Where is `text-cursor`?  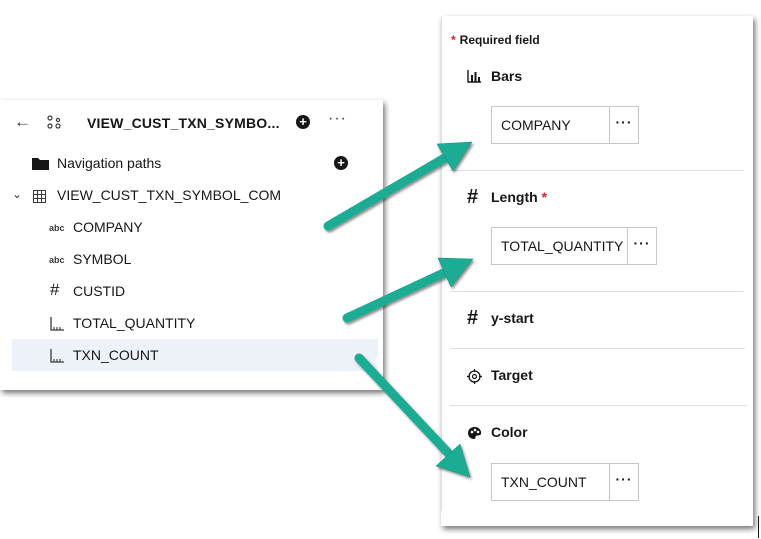 text-cursor is located at coordinates (758, 527).